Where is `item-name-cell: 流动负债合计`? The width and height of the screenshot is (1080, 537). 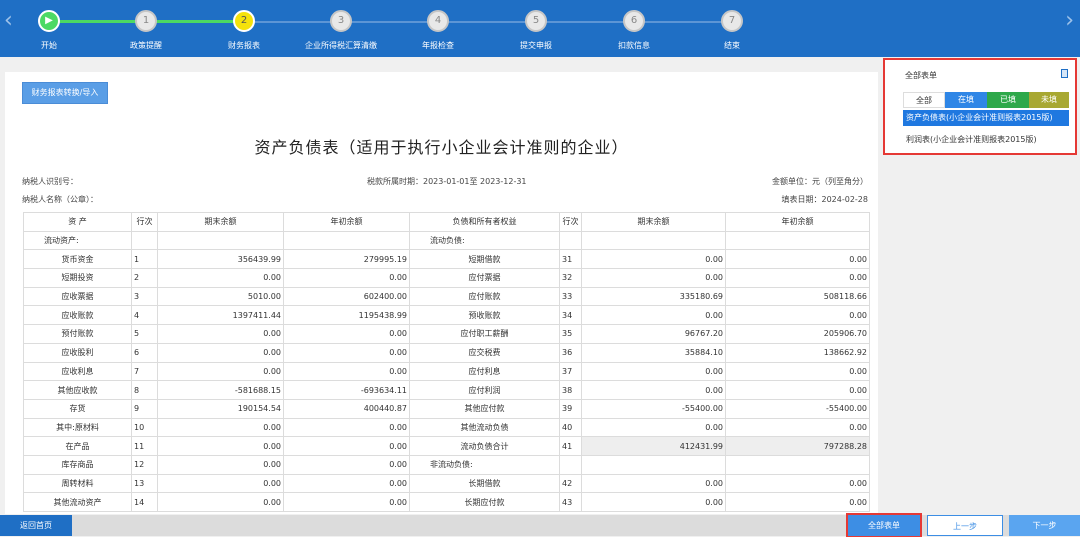 item-name-cell: 流动负债合计 is located at coordinates (484, 446).